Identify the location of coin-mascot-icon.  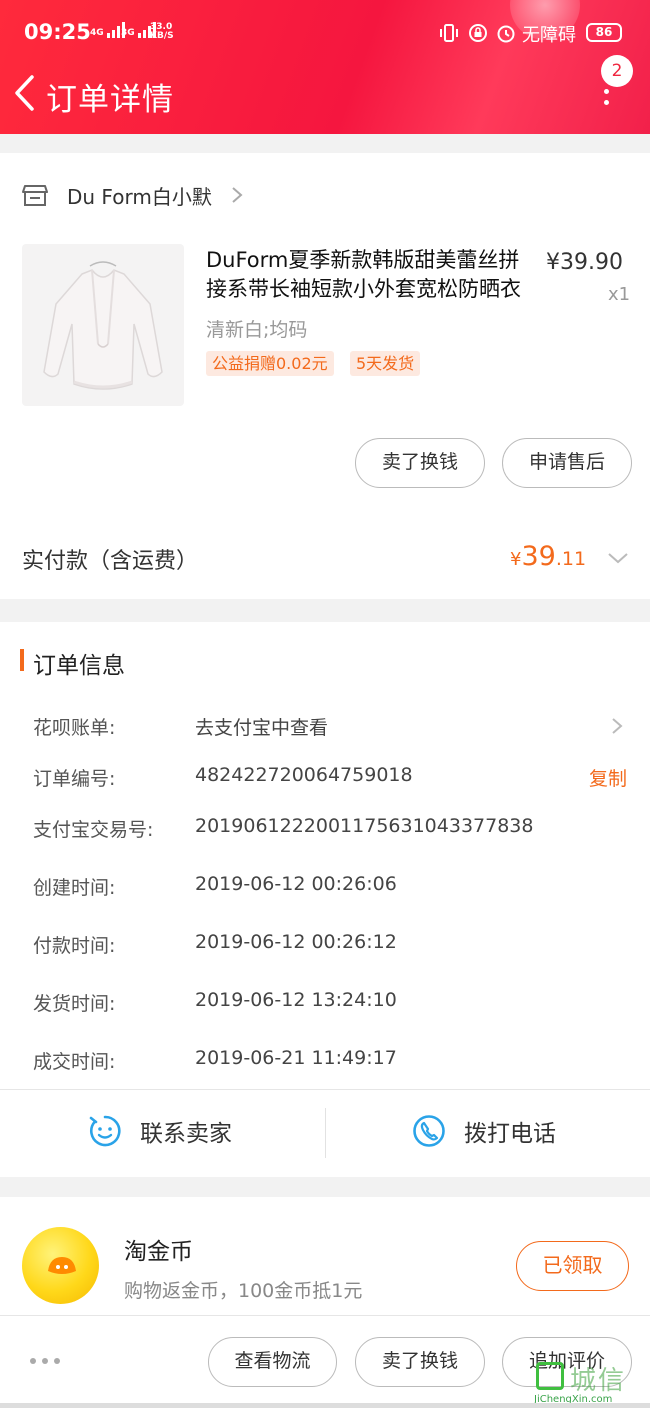
(62, 1265).